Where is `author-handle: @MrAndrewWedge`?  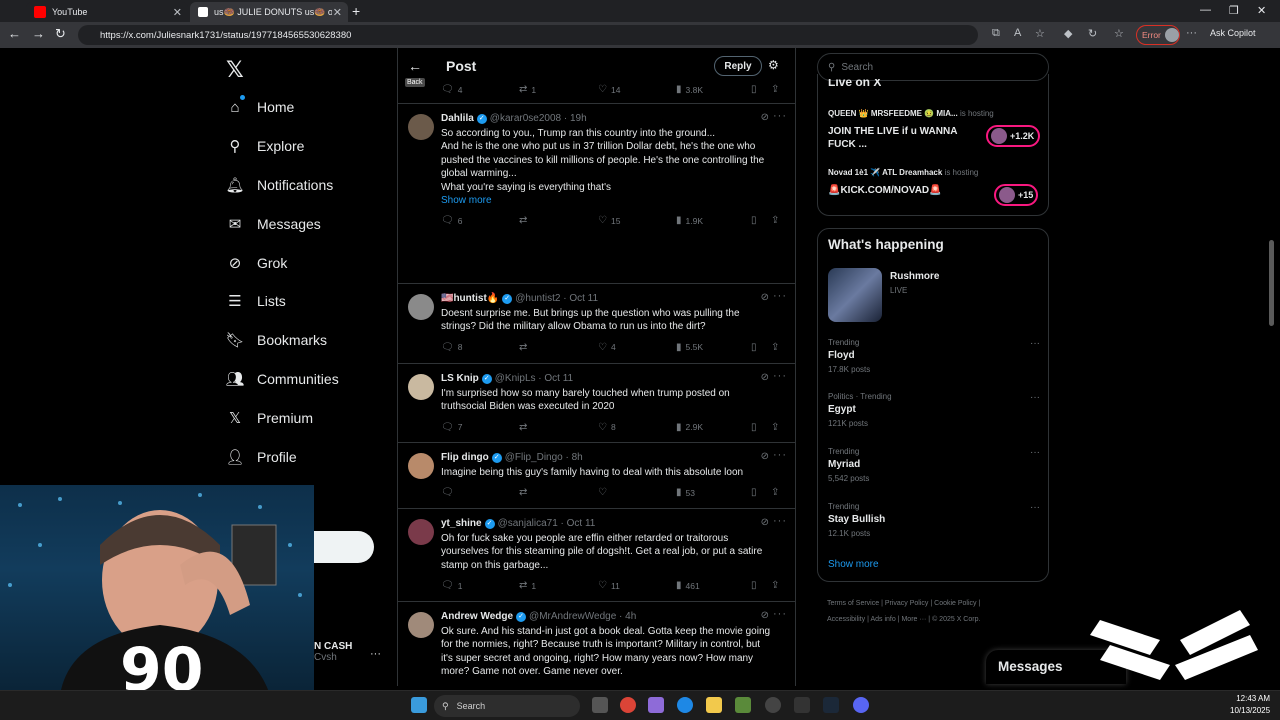 author-handle: @MrAndrewWedge is located at coordinates (572, 616).